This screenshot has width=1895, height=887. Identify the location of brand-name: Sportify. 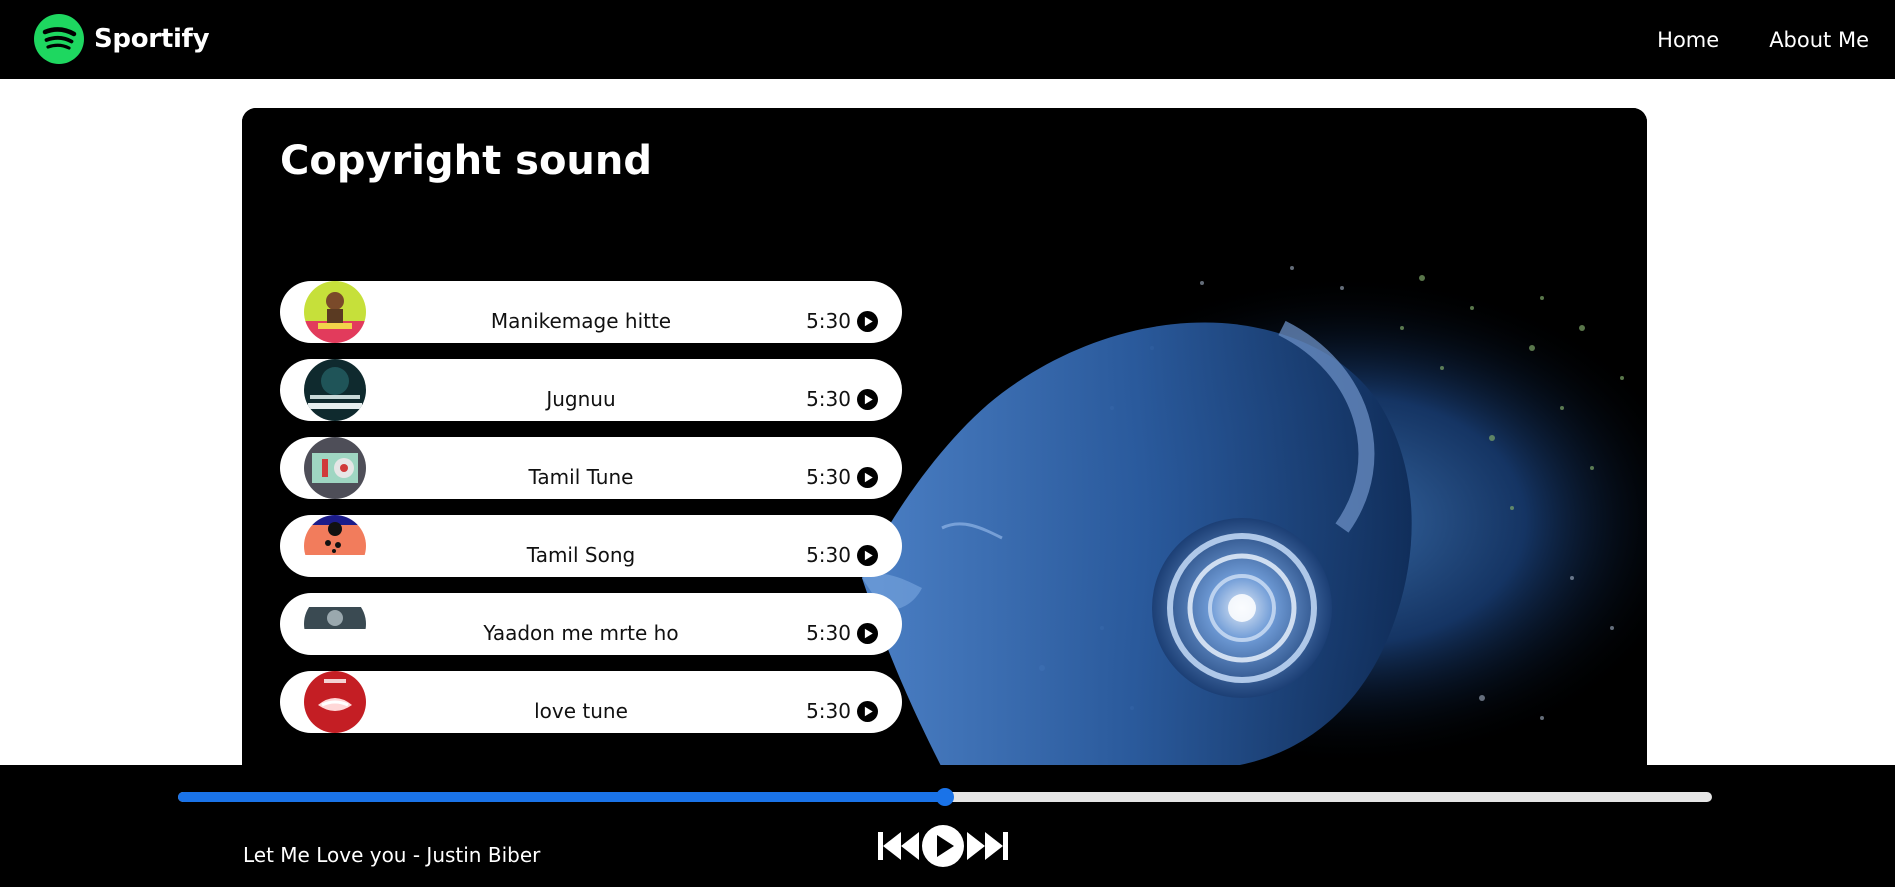
(152, 39).